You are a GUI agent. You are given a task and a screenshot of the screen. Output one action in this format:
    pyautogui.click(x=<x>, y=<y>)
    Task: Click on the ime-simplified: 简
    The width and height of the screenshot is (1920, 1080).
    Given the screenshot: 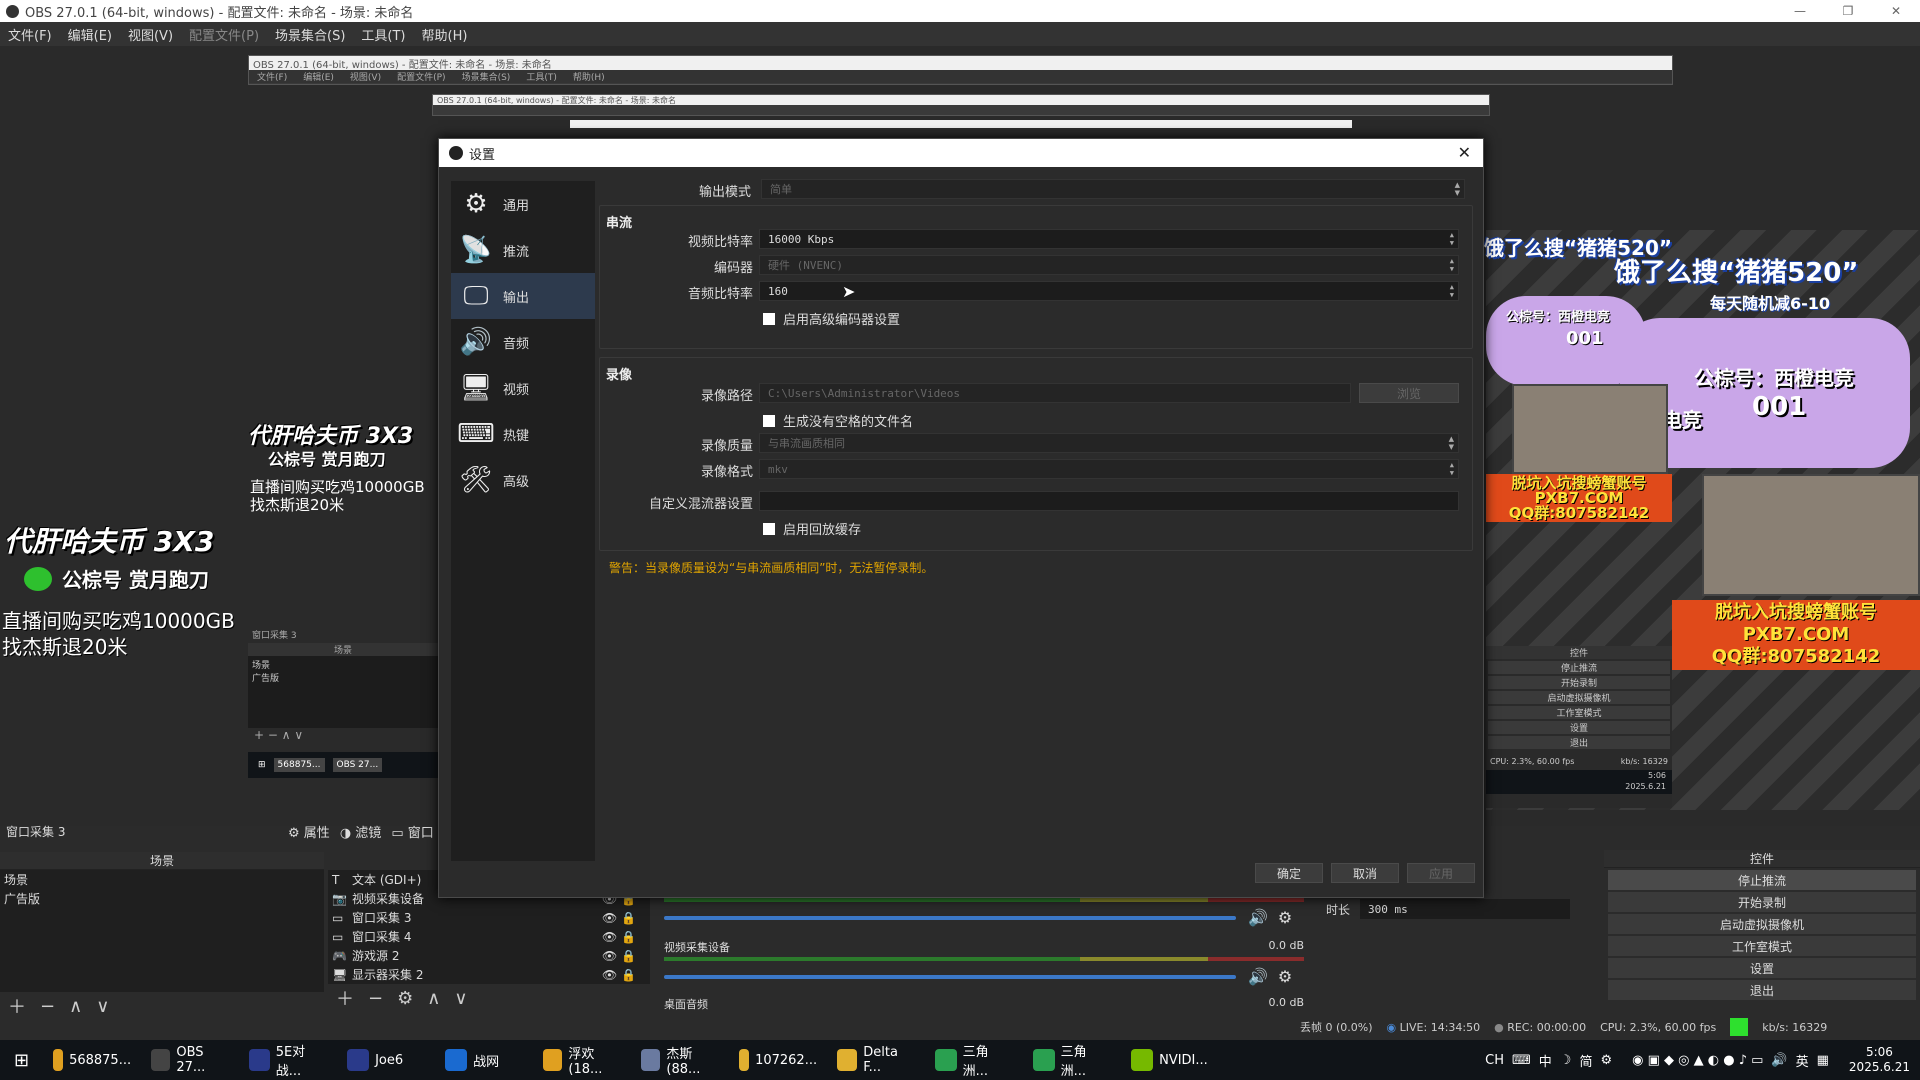 What is the action you would take?
    pyautogui.click(x=1585, y=1060)
    